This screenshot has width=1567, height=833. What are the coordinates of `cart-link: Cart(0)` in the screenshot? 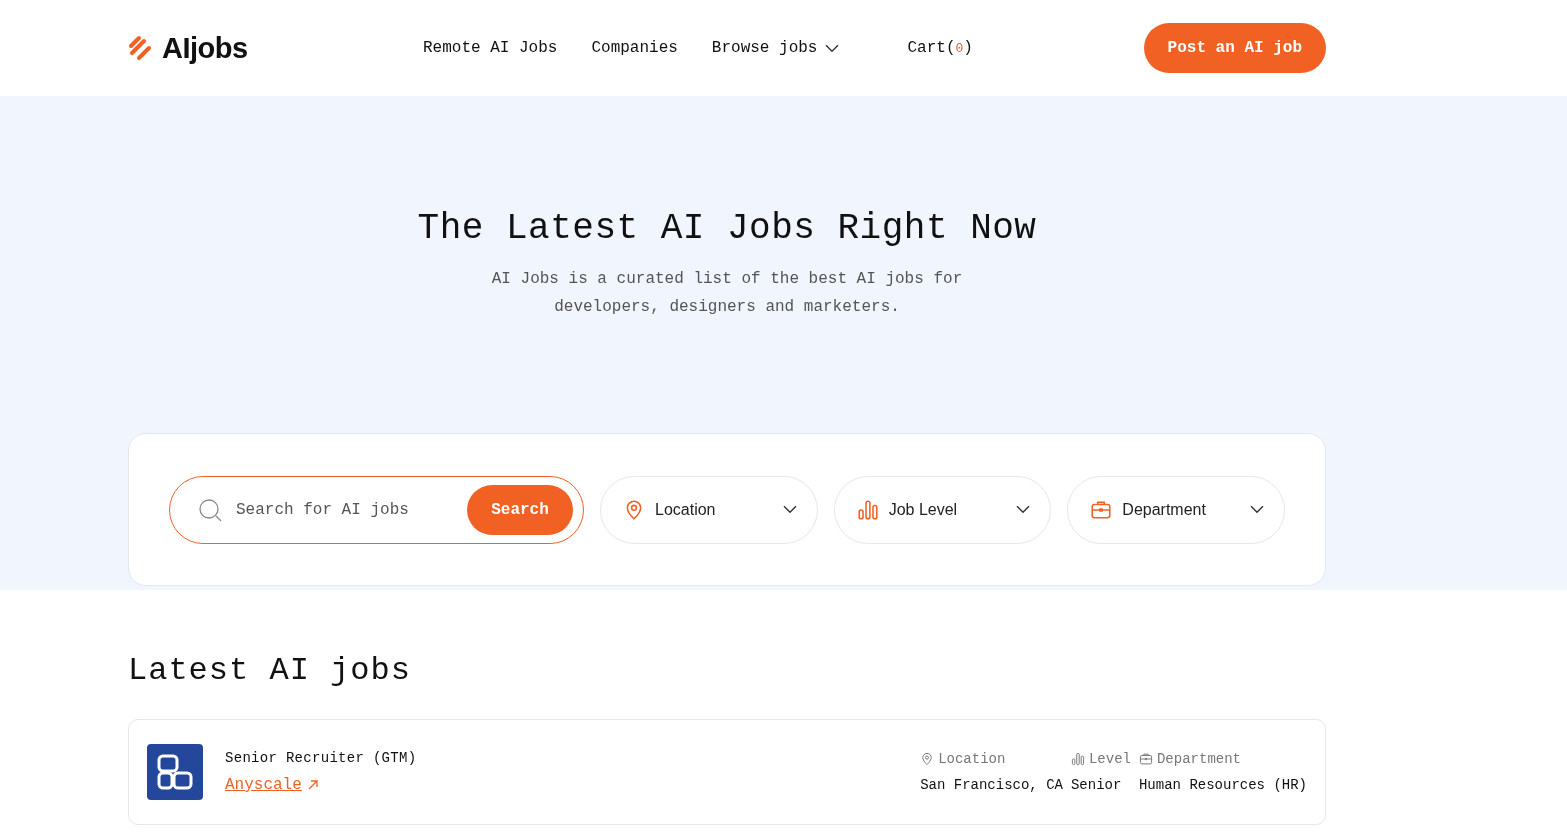 It's located at (940, 48).